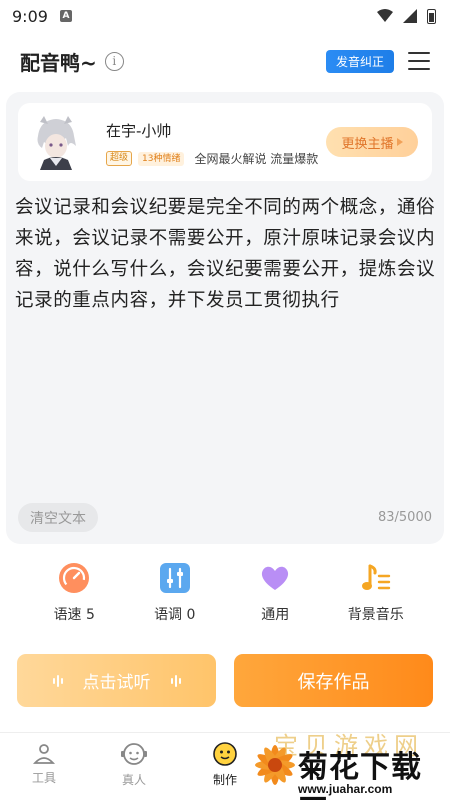 The height and width of the screenshot is (800, 450). What do you see at coordinates (419, 61) in the screenshot?
I see `menu-icon` at bounding box center [419, 61].